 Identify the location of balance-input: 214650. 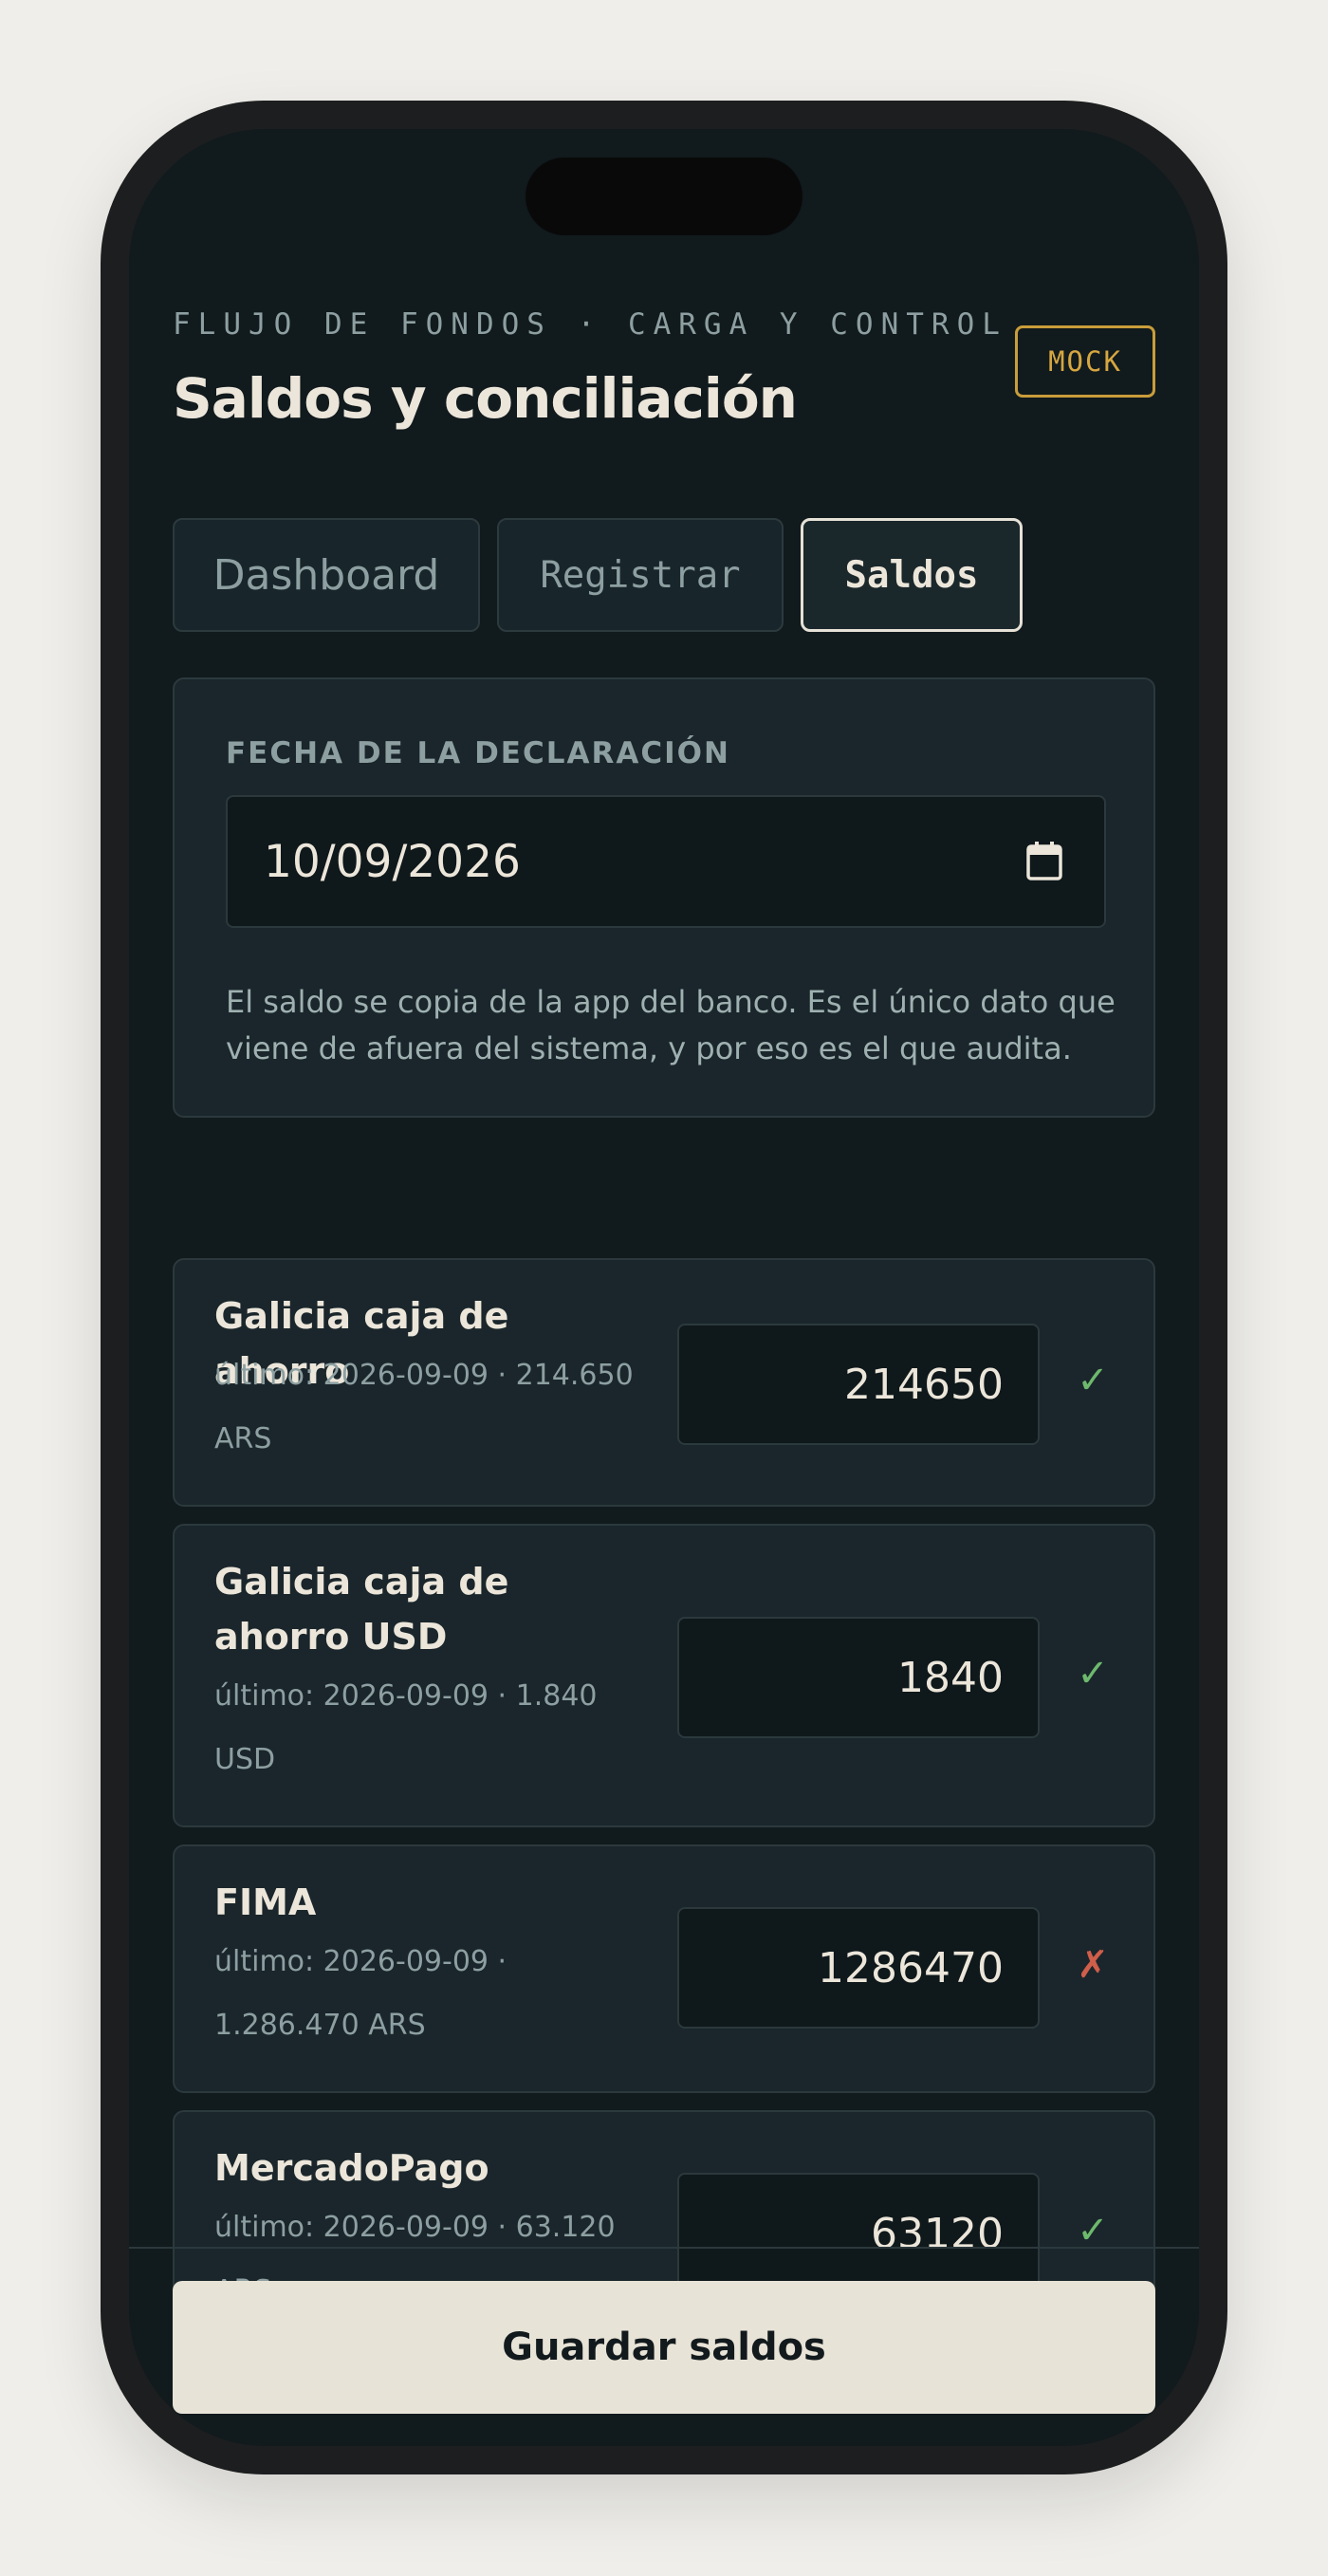
(859, 1384).